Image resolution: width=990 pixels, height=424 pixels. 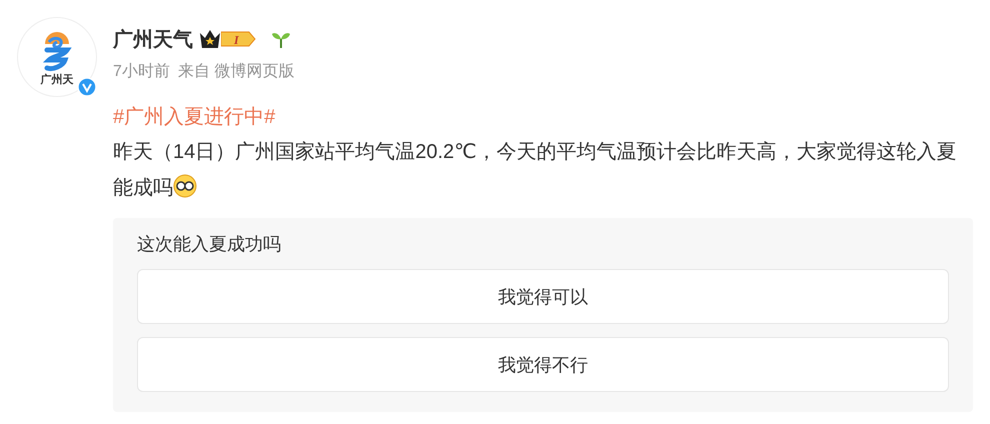 I want to click on poll-title: 这次能入夏成功吗, so click(x=209, y=244).